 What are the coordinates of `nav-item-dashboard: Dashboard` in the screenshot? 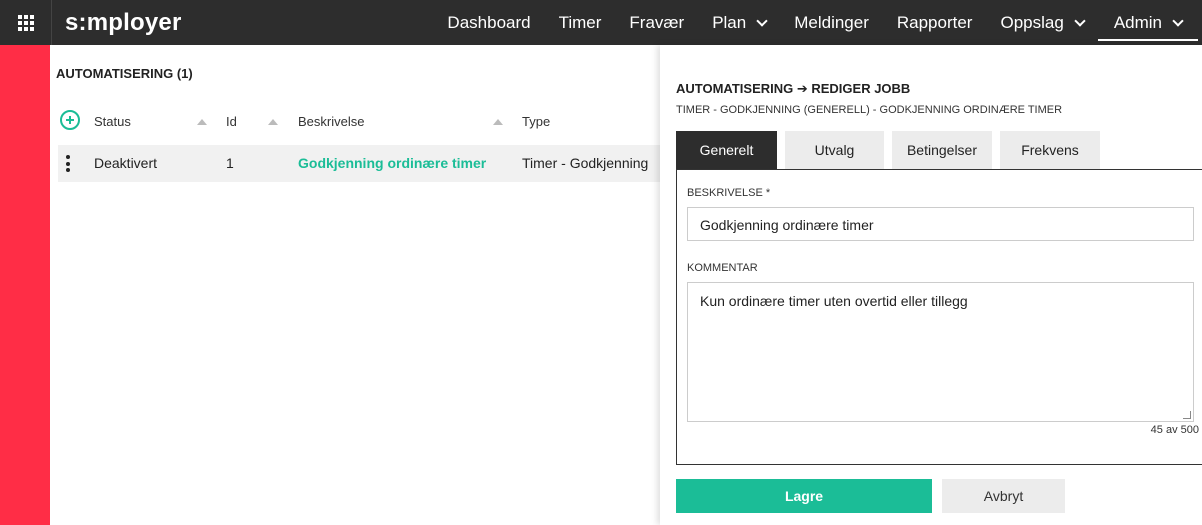 It's located at (488, 22).